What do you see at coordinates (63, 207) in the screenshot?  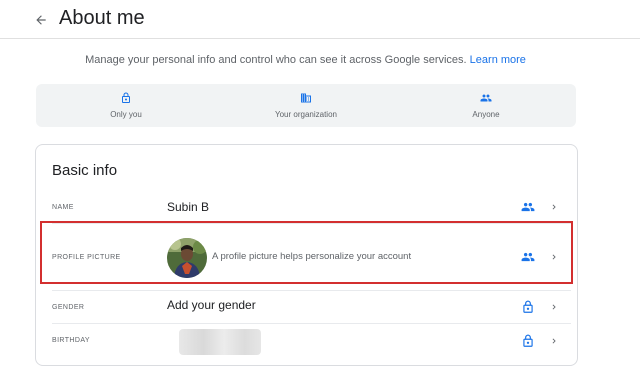 I see `row-label-name: NAME` at bounding box center [63, 207].